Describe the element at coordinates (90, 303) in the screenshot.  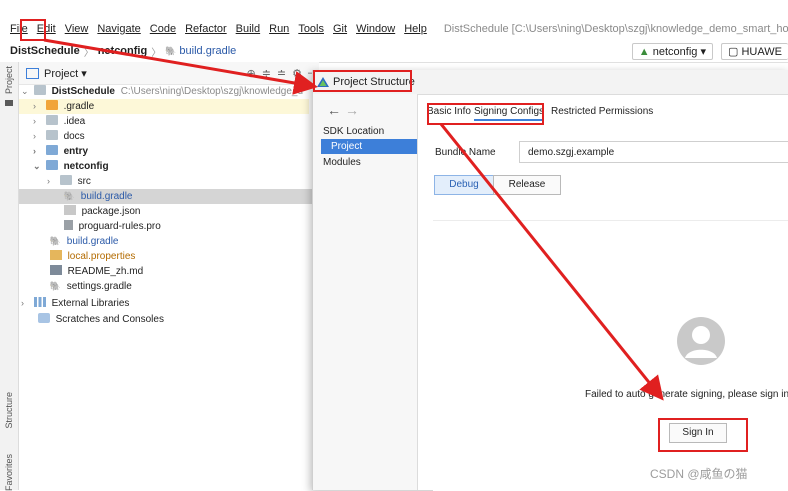
I see `tree-item-label: External Libraries` at that location.